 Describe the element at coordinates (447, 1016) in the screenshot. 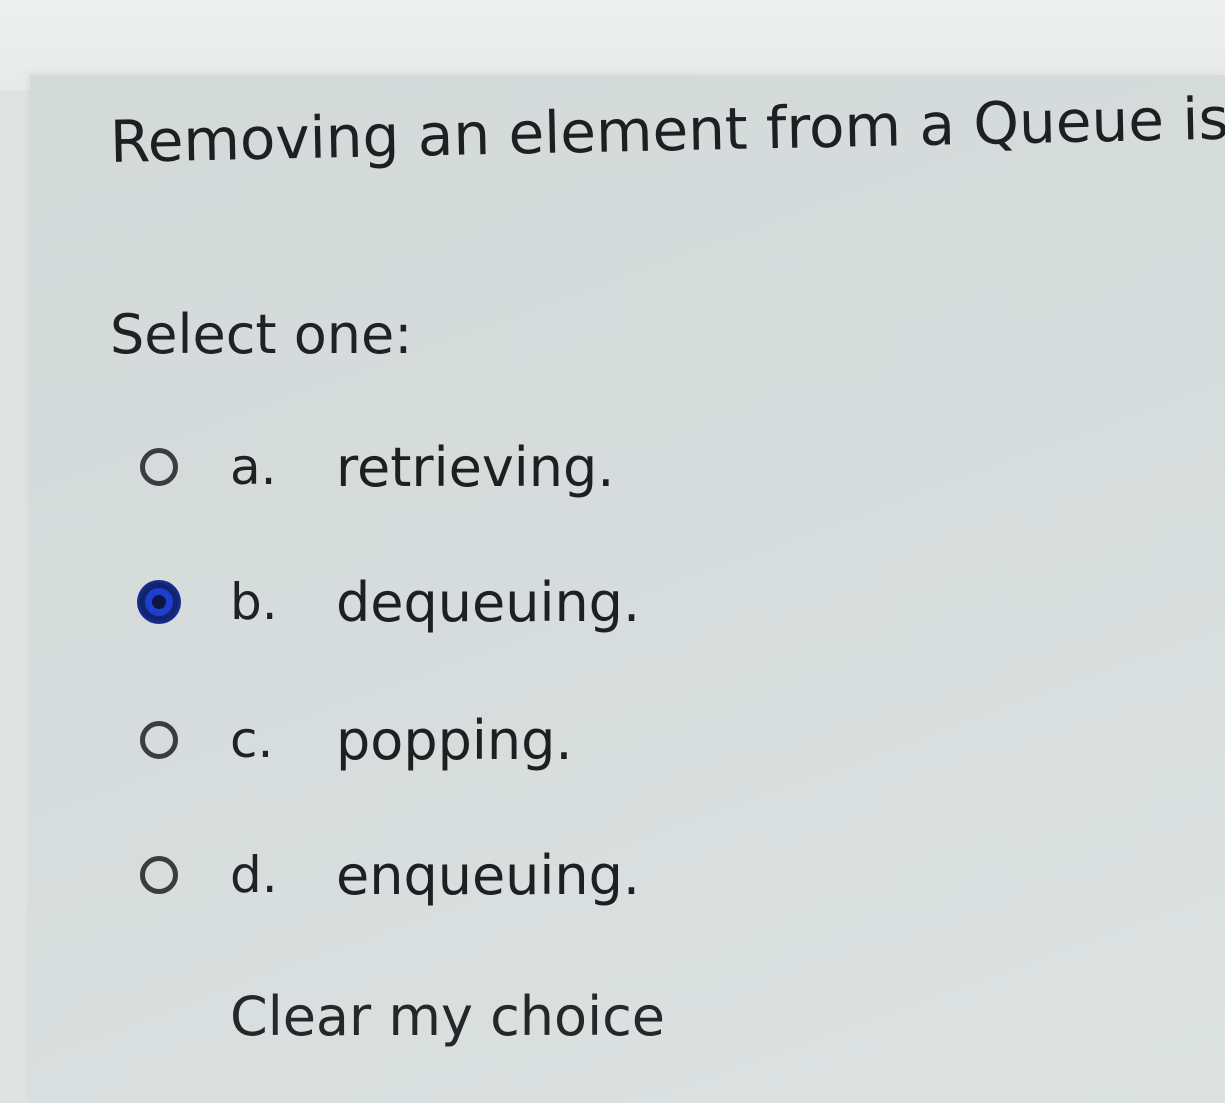

I see `clear-choice-link: Clear my choice` at that location.